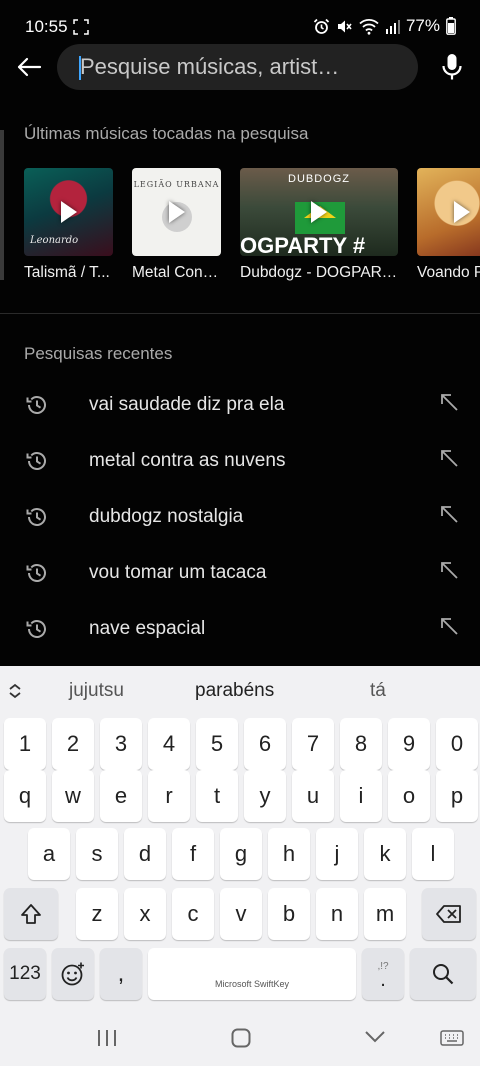  What do you see at coordinates (73, 796) in the screenshot?
I see `letter-key: w` at bounding box center [73, 796].